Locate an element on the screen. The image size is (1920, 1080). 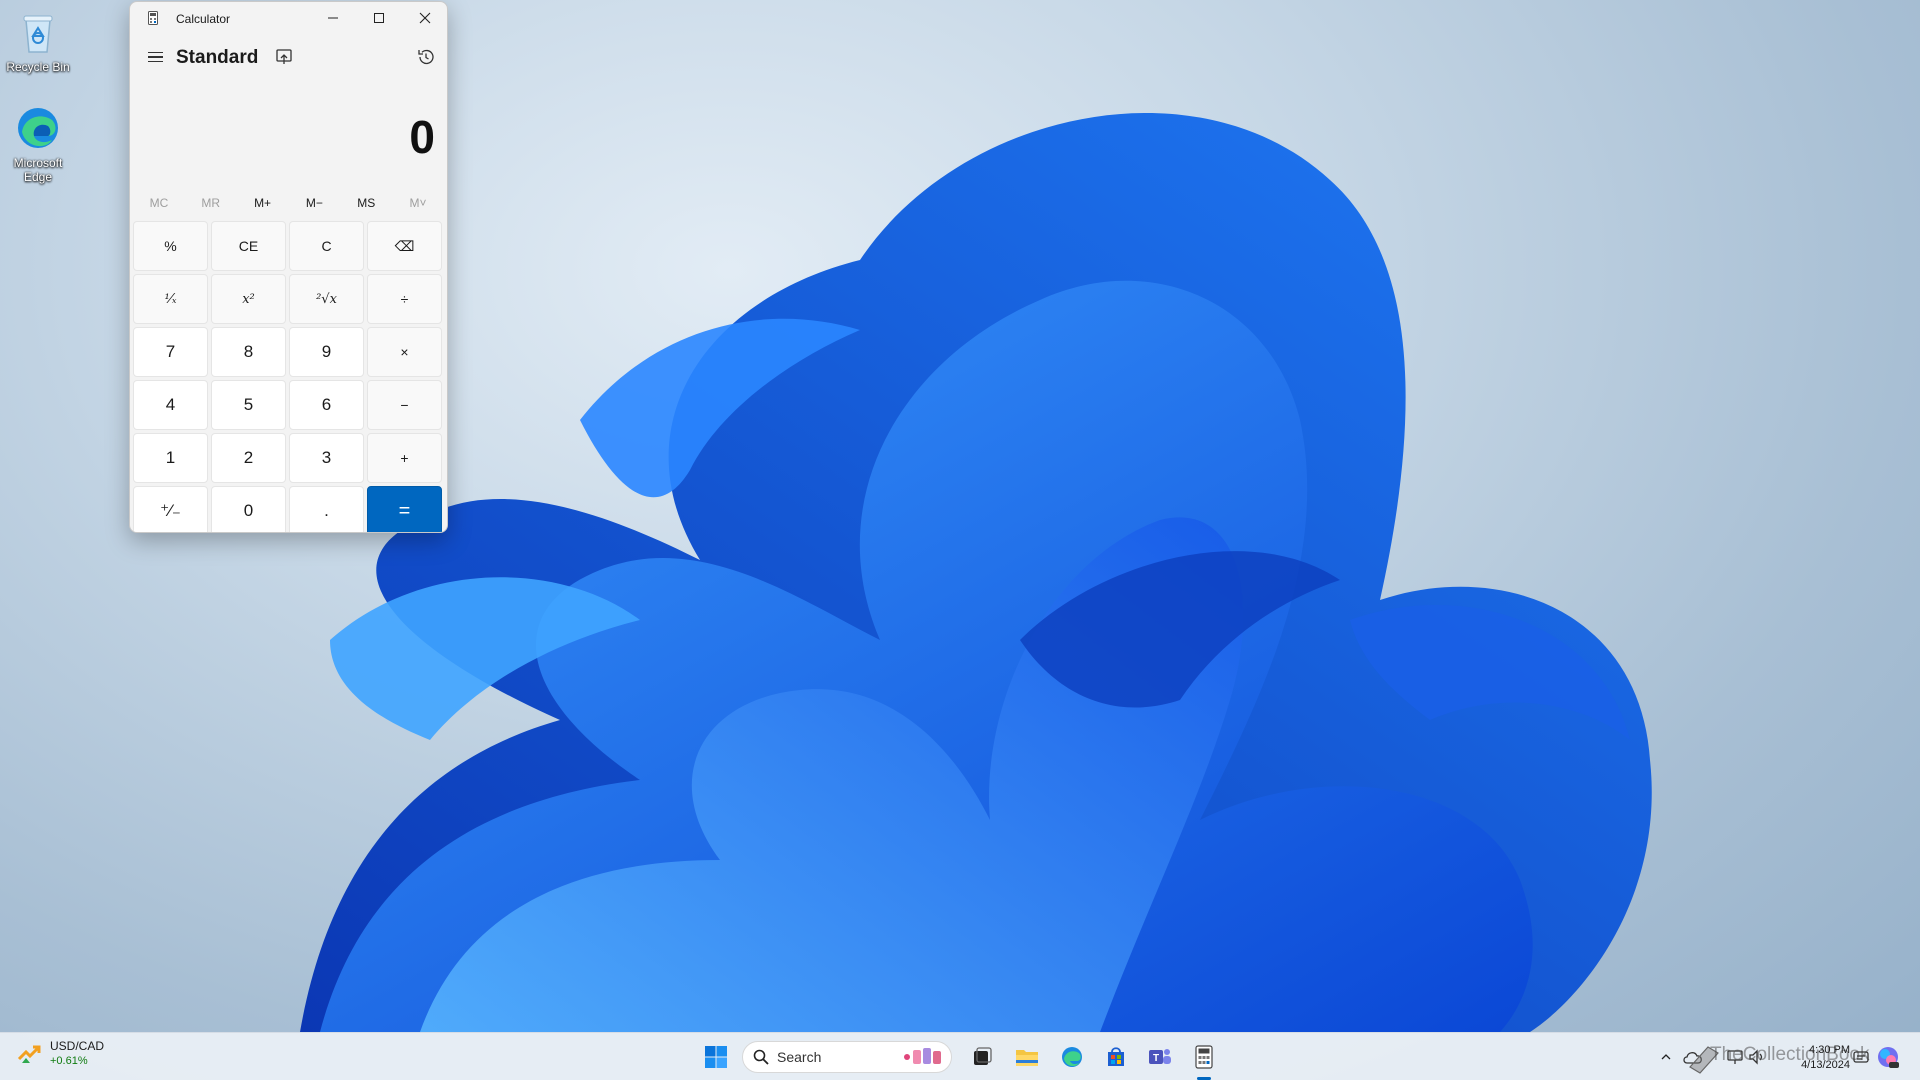
search-icon is located at coordinates (761, 1057).